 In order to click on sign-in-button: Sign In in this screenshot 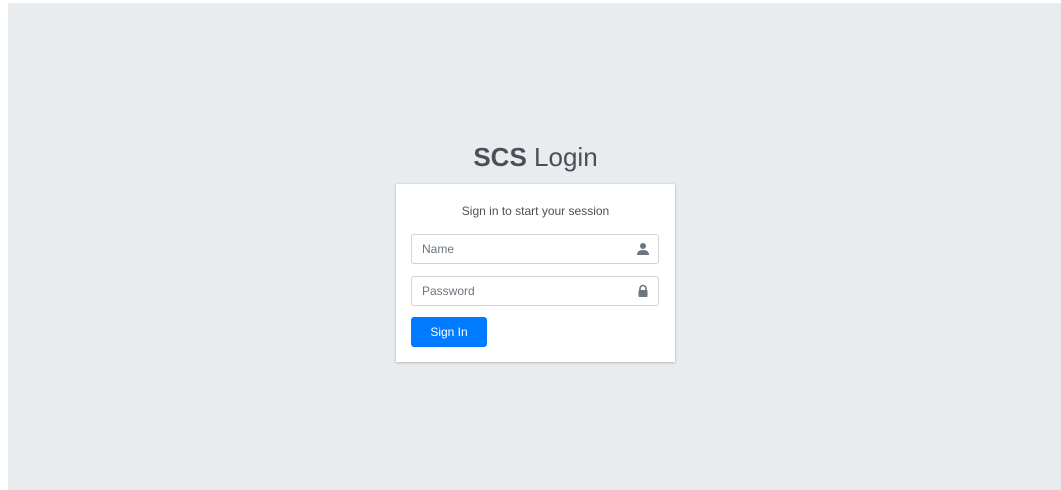, I will do `click(449, 332)`.